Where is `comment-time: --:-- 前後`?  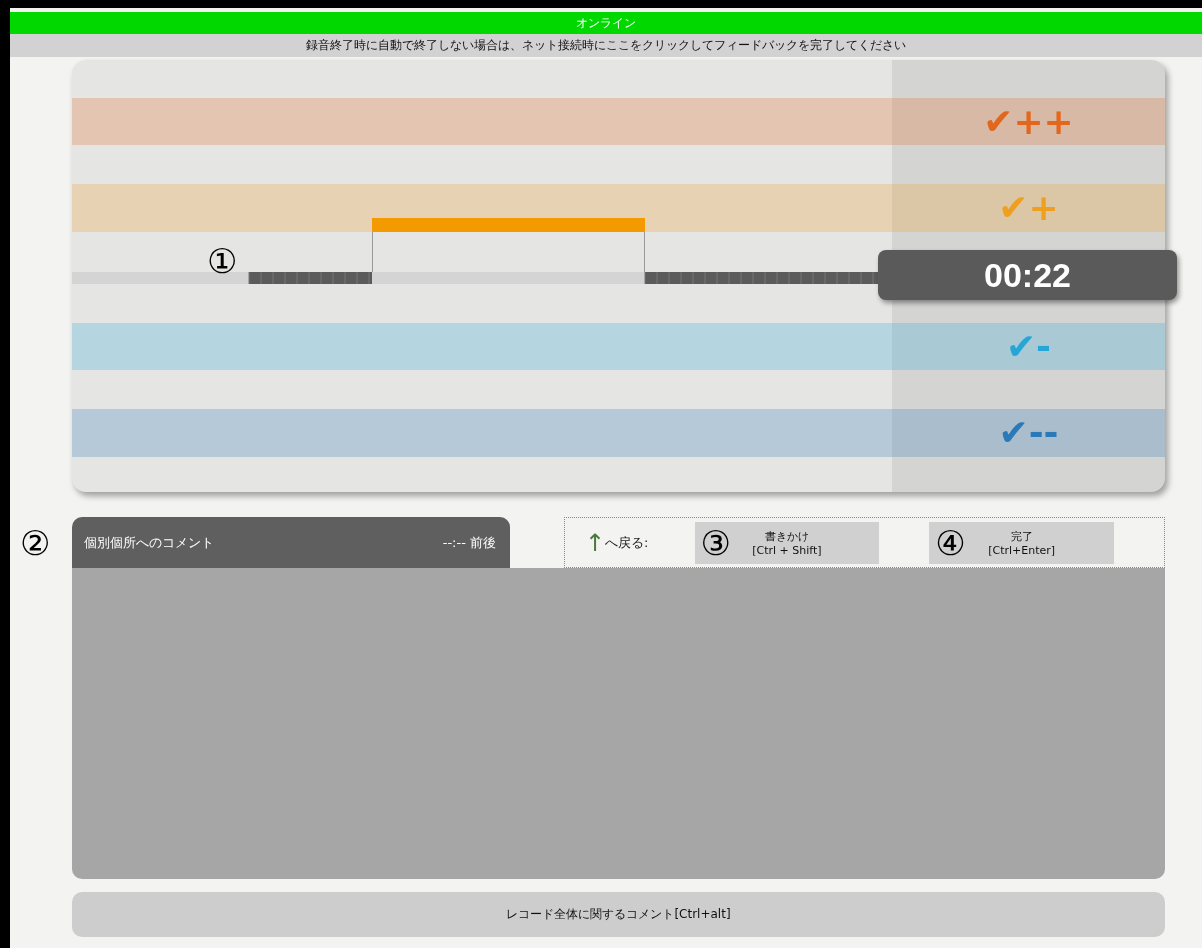
comment-time: --:-- 前後 is located at coordinates (469, 542).